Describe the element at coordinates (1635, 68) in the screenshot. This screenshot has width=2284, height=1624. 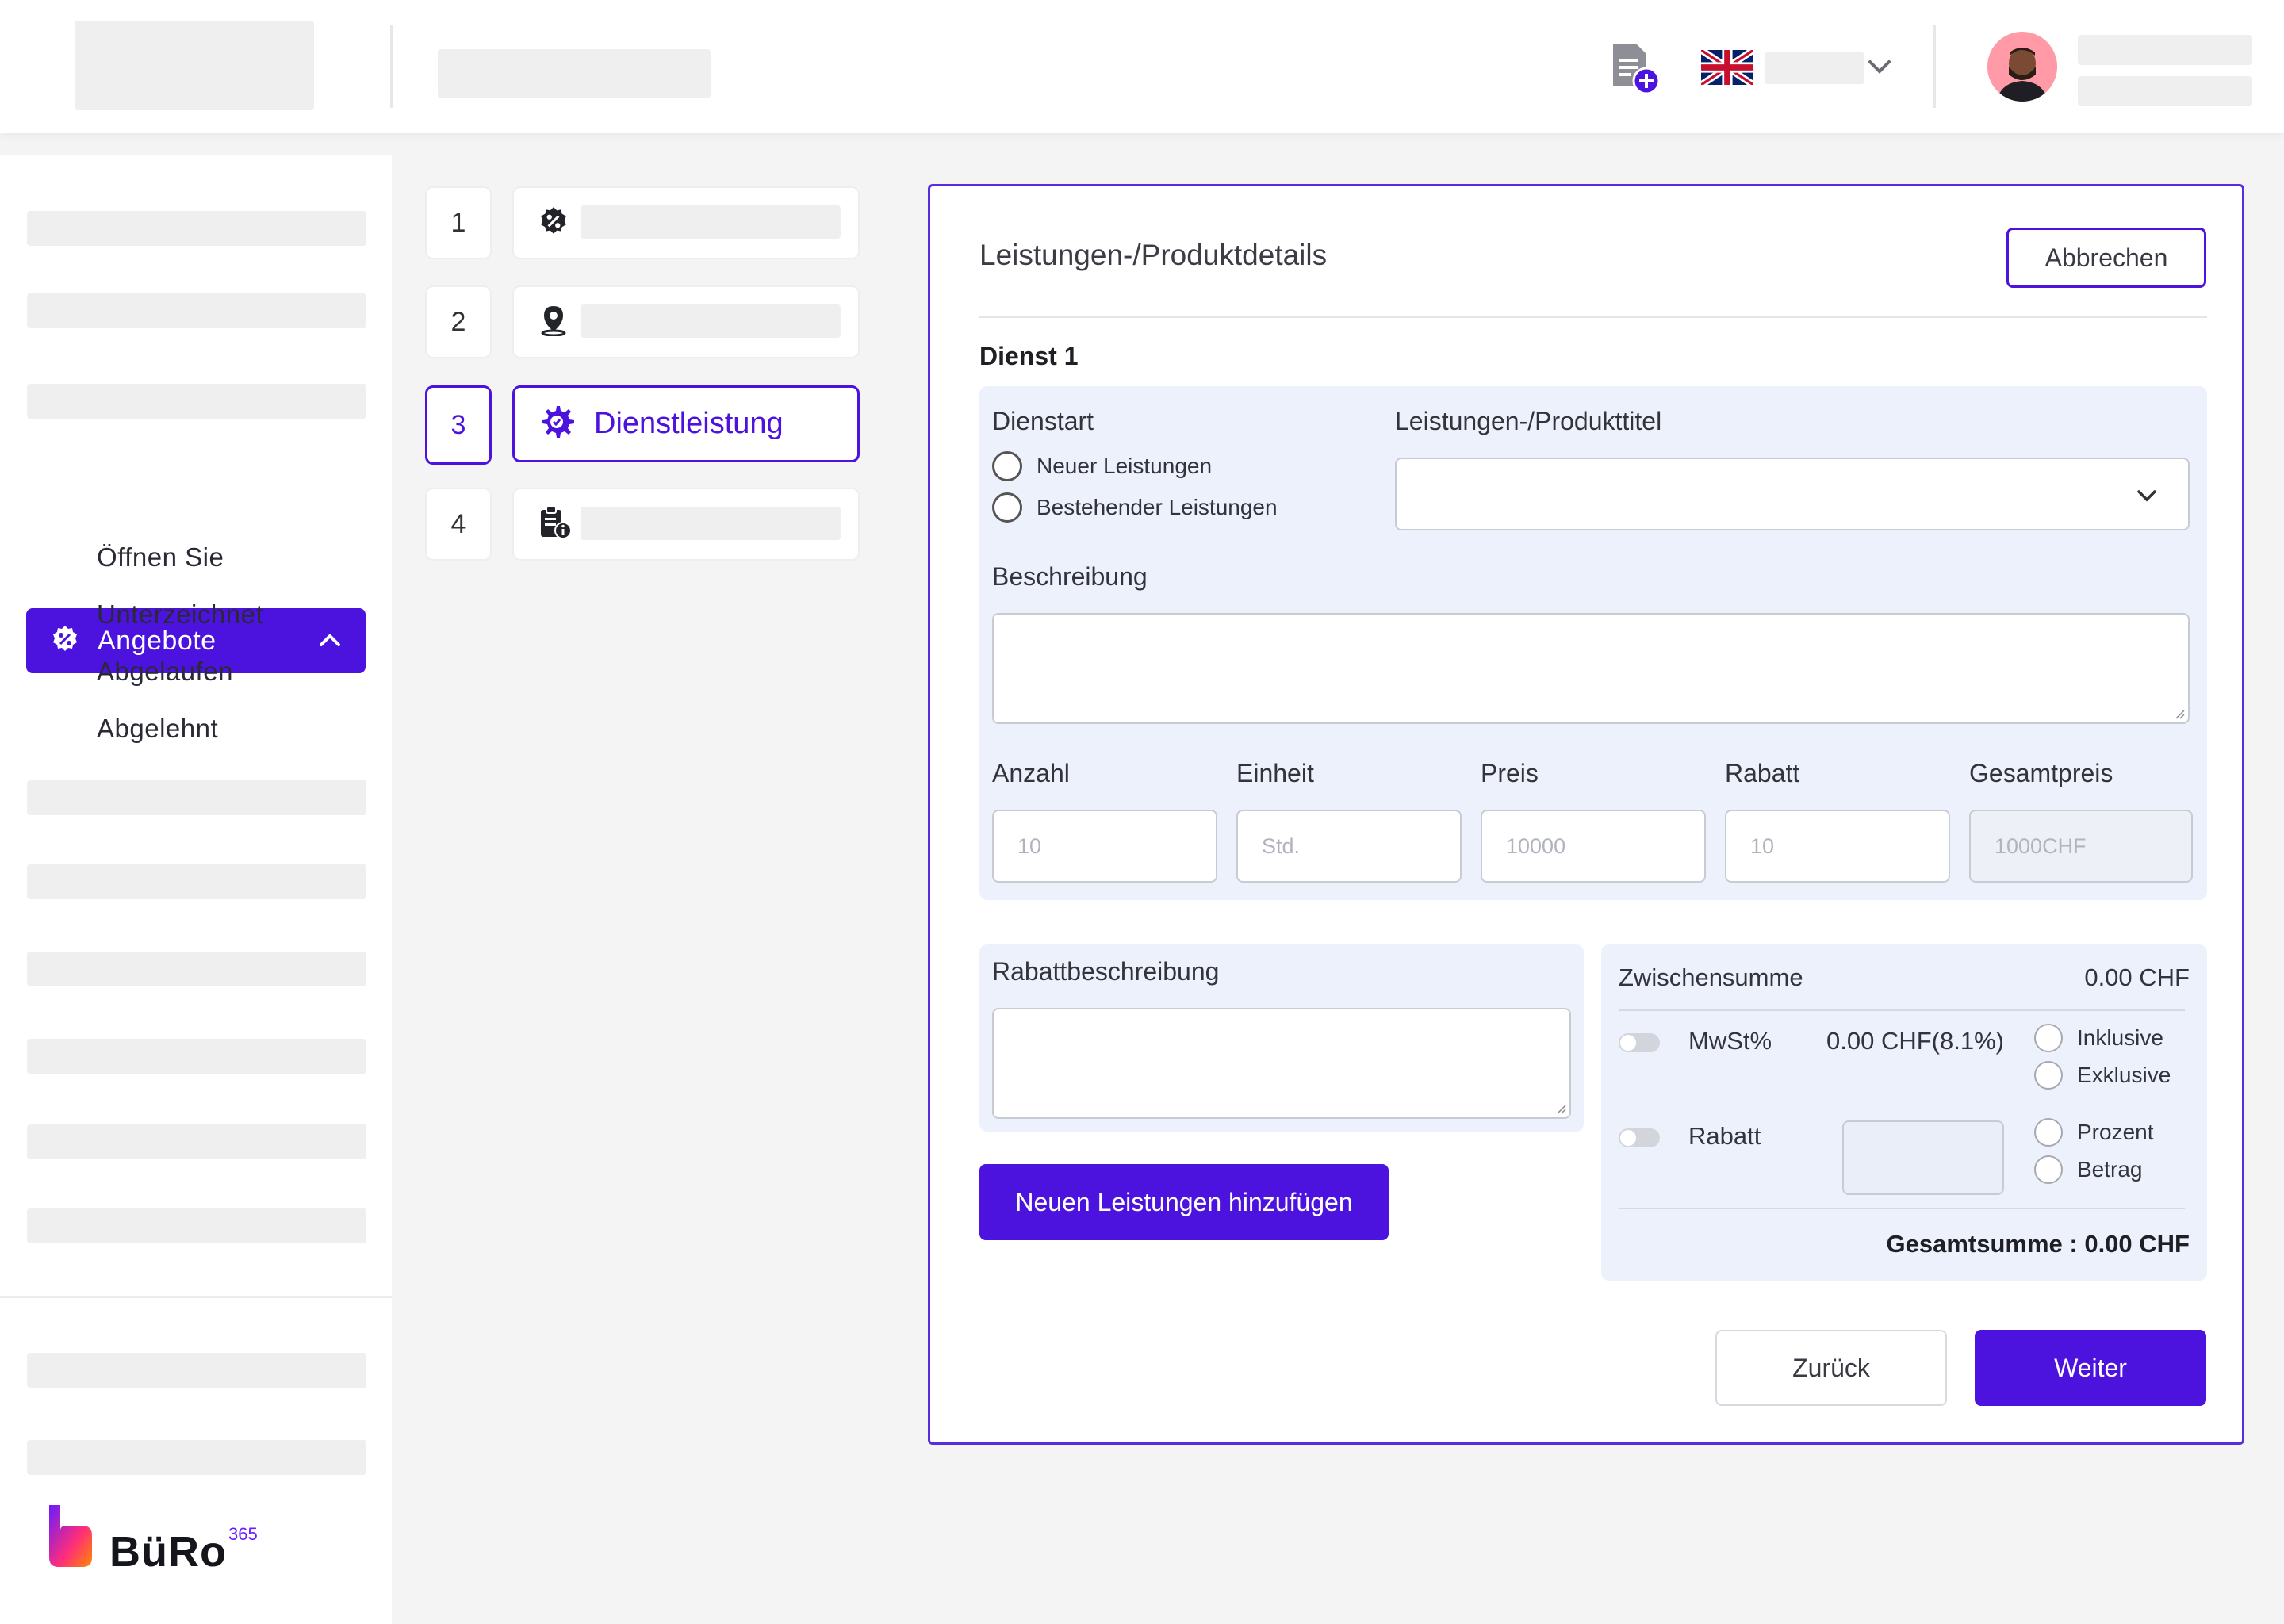
I see `document-plus-icon` at that location.